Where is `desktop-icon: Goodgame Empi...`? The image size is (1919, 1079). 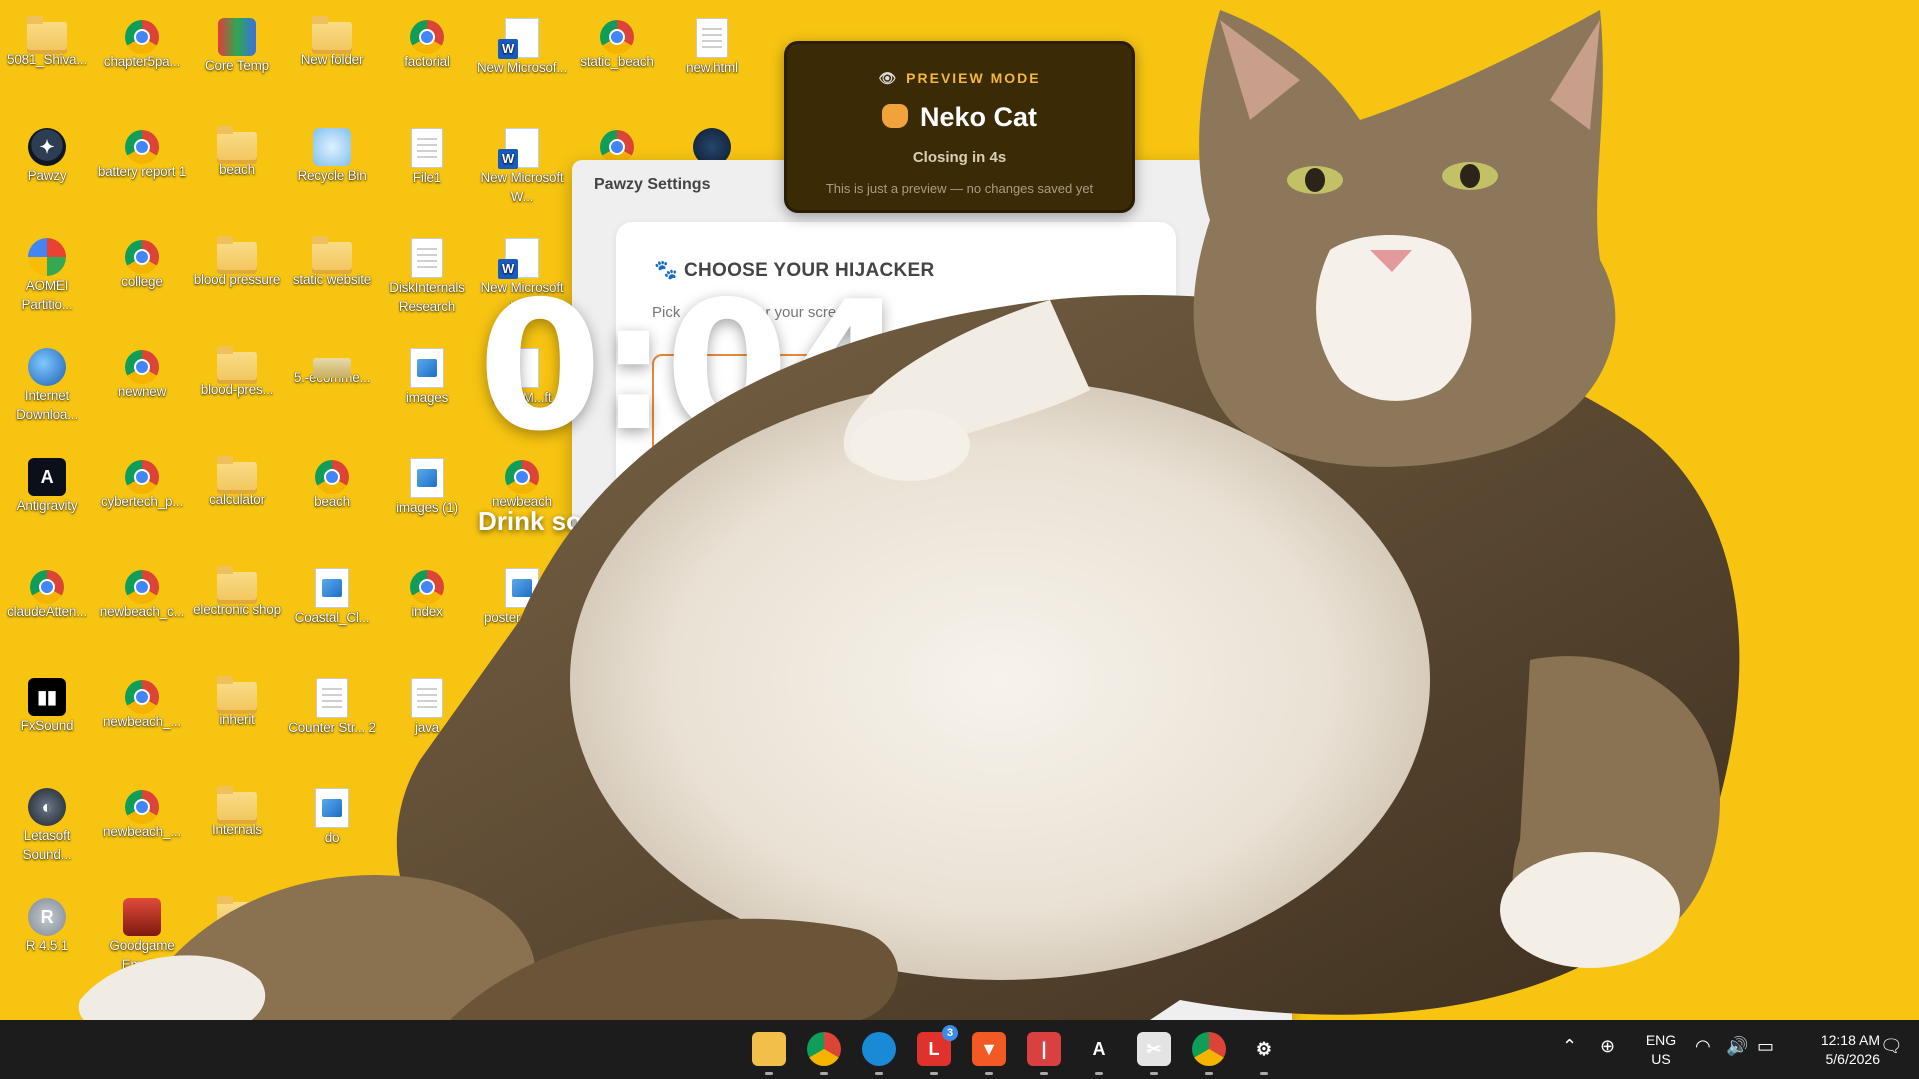 desktop-icon: Goodgame Empi... is located at coordinates (142, 934).